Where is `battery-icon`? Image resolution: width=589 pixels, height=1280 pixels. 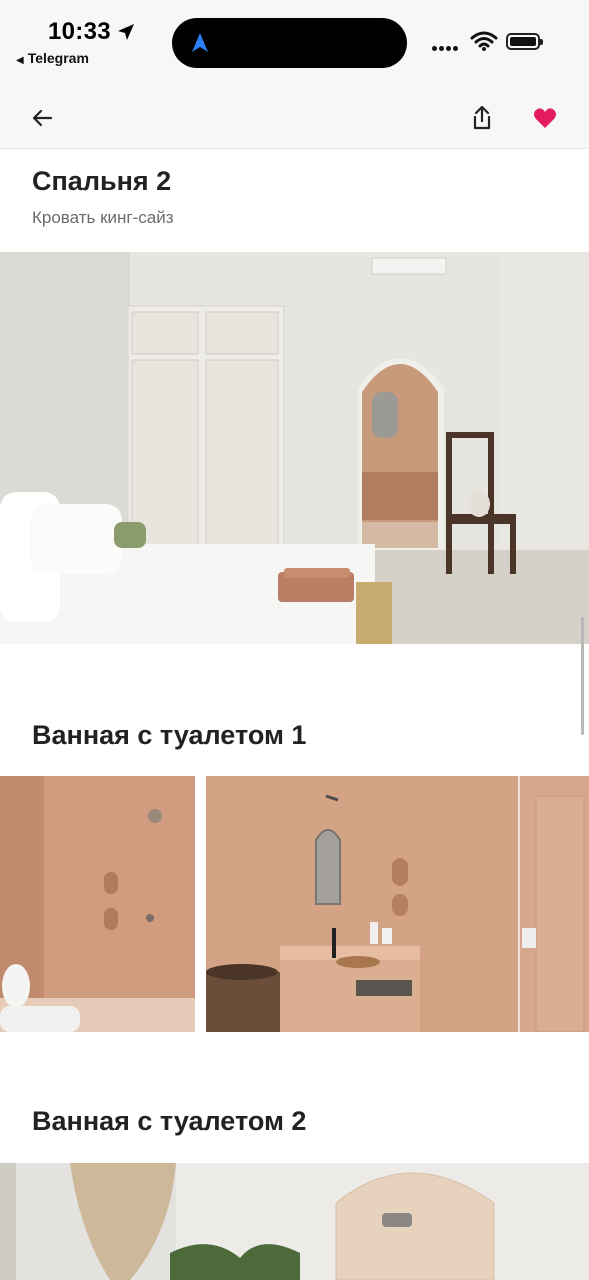
battery-icon is located at coordinates (524, 41).